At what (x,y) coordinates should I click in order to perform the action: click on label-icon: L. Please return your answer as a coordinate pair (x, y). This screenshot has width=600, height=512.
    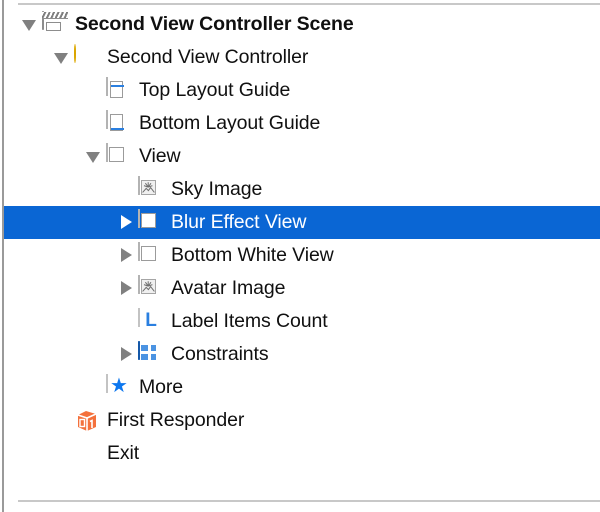
    Looking at the image, I should click on (151, 321).